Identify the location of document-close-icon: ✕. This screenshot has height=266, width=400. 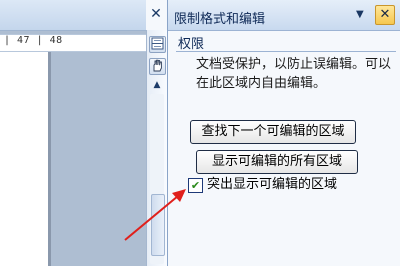
(156, 14).